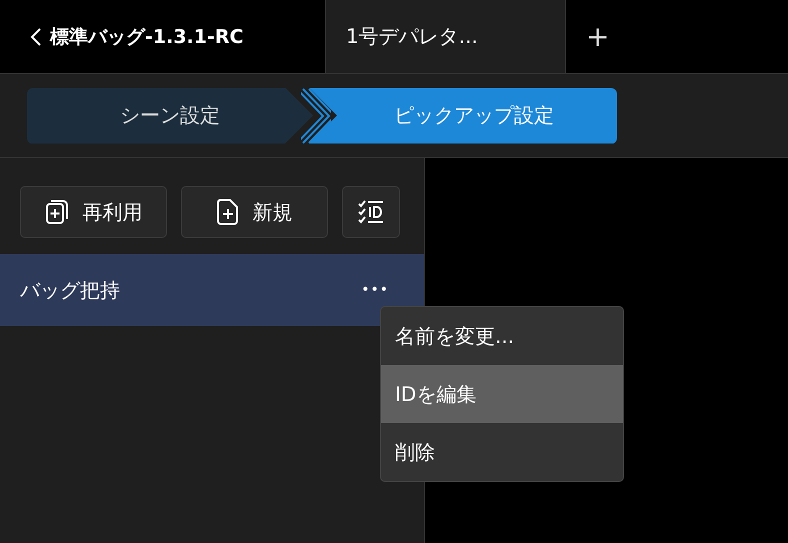 Image resolution: width=788 pixels, height=543 pixels. What do you see at coordinates (502, 452) in the screenshot?
I see `menu-item: 削除` at bounding box center [502, 452].